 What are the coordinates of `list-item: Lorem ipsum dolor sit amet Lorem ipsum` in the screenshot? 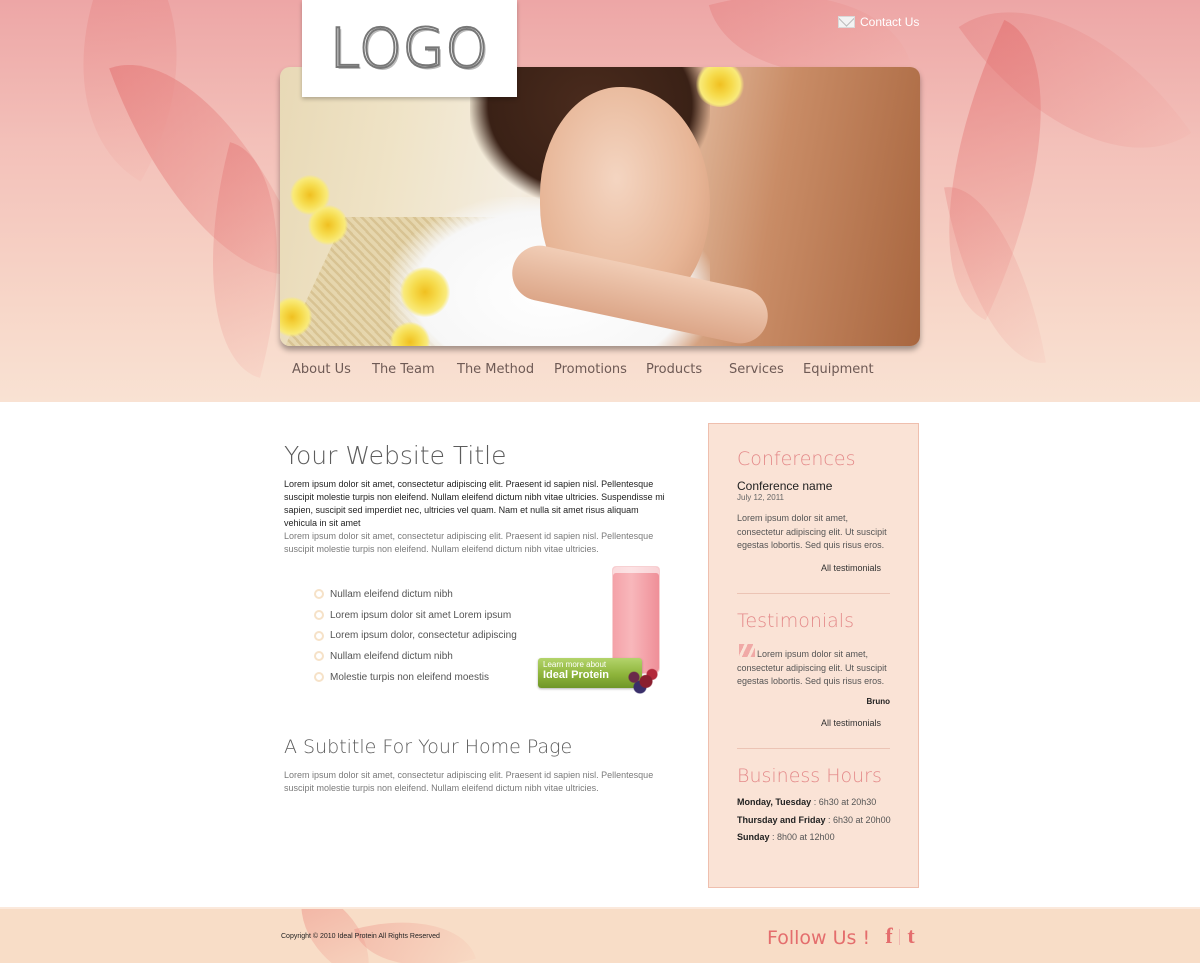 It's located at (415, 615).